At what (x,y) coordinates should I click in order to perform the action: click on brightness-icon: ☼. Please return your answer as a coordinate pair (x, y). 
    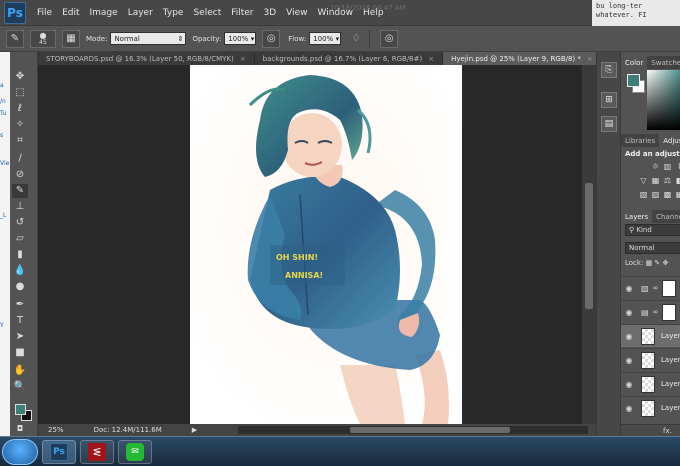
    Looking at the image, I should click on (655, 166).